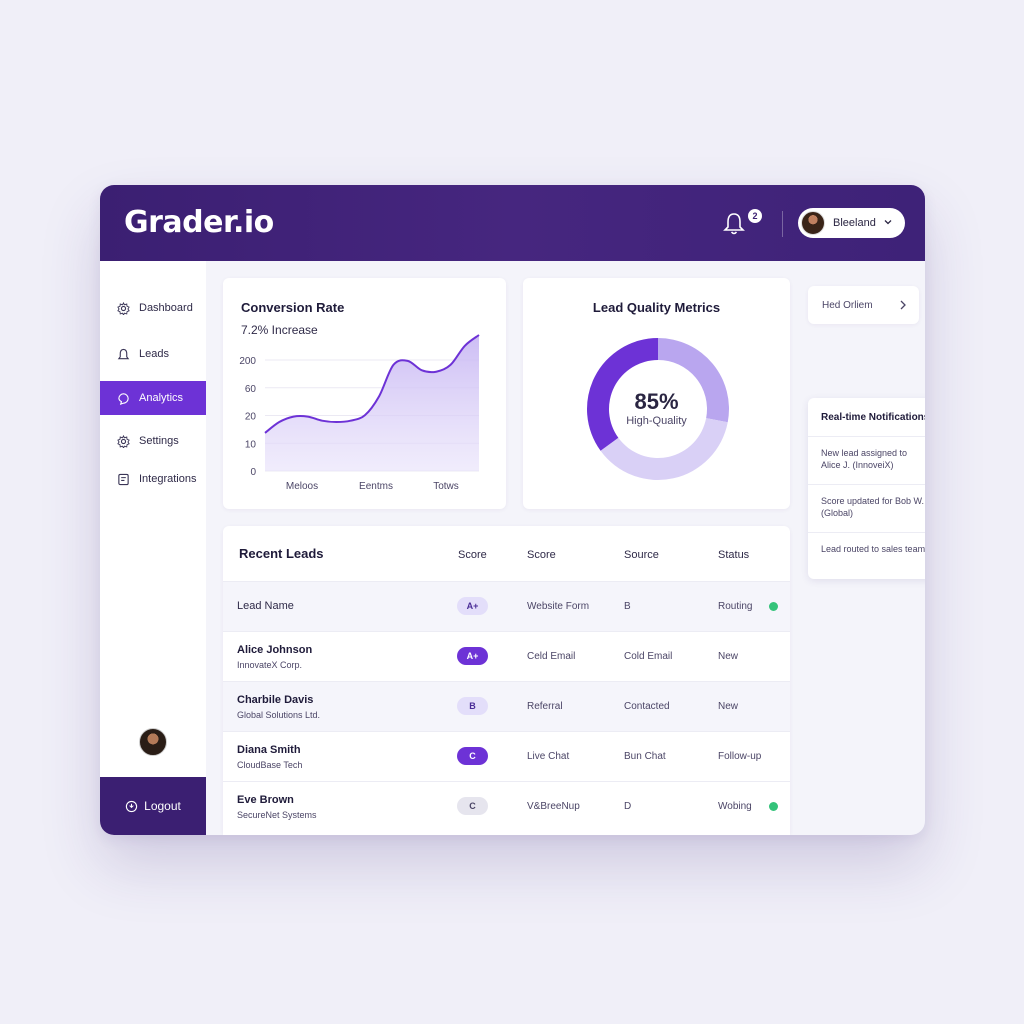  What do you see at coordinates (168, 479) in the screenshot?
I see `sidebar-item-label: Integrations` at bounding box center [168, 479].